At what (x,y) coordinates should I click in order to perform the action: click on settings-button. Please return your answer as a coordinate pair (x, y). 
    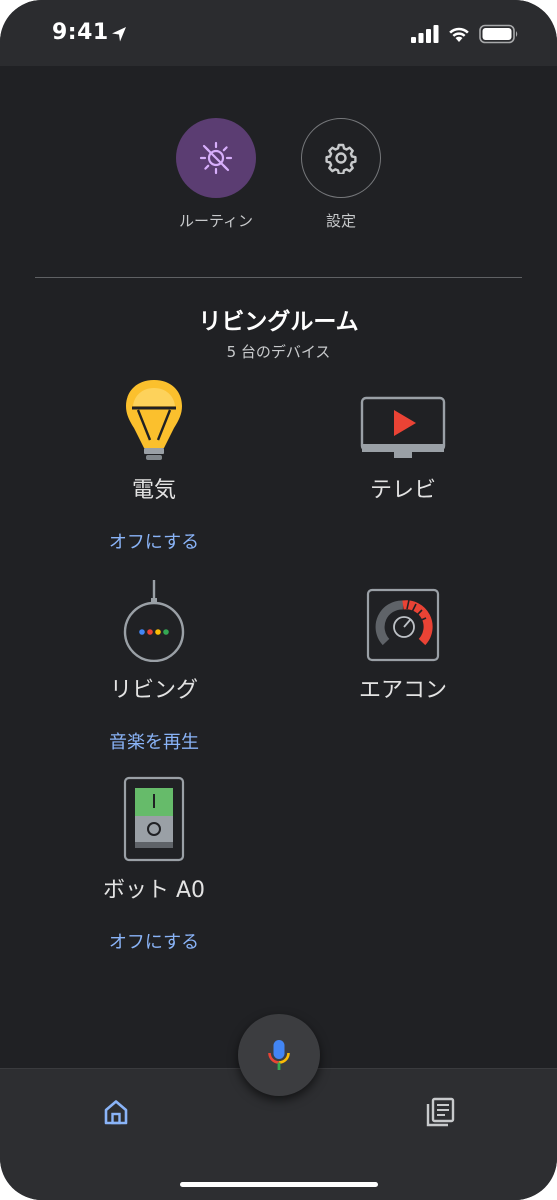
    Looking at the image, I should click on (341, 158).